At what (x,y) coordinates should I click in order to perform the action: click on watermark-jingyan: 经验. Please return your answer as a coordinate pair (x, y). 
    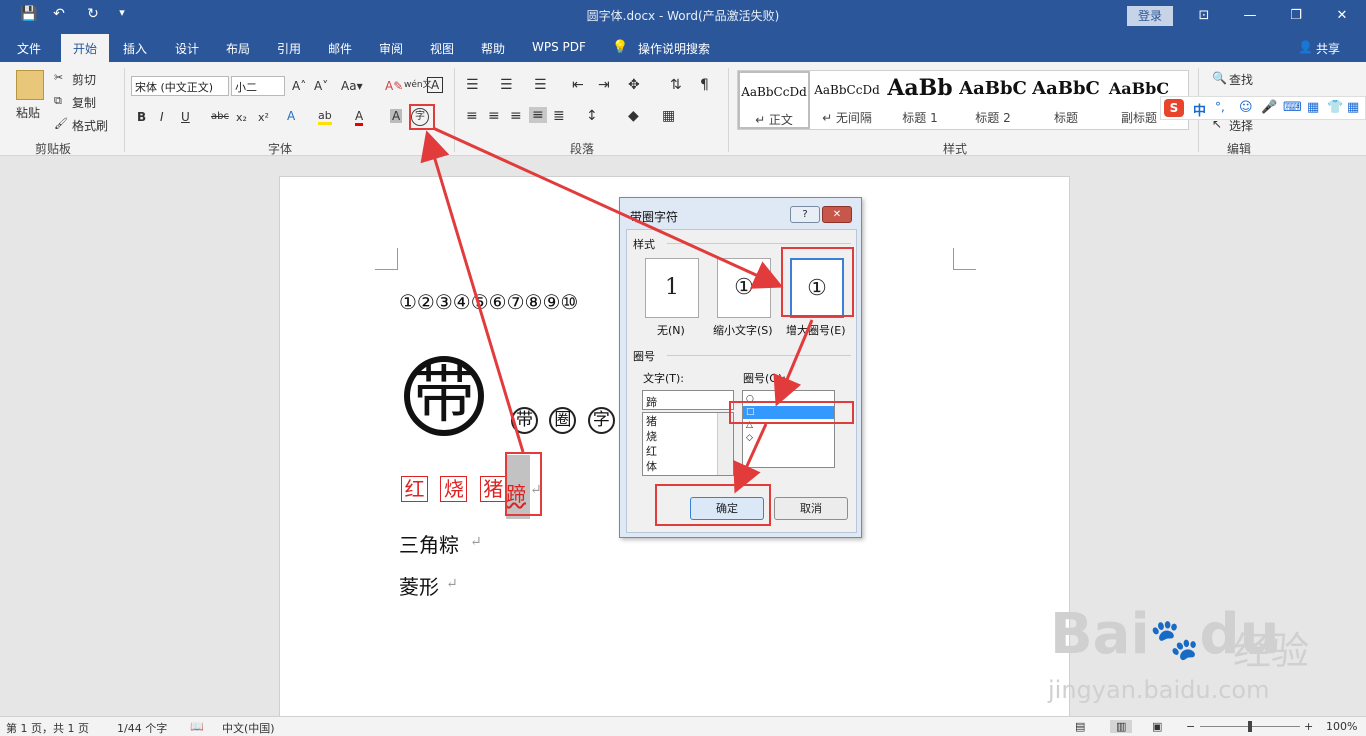
    Looking at the image, I should click on (1271, 651).